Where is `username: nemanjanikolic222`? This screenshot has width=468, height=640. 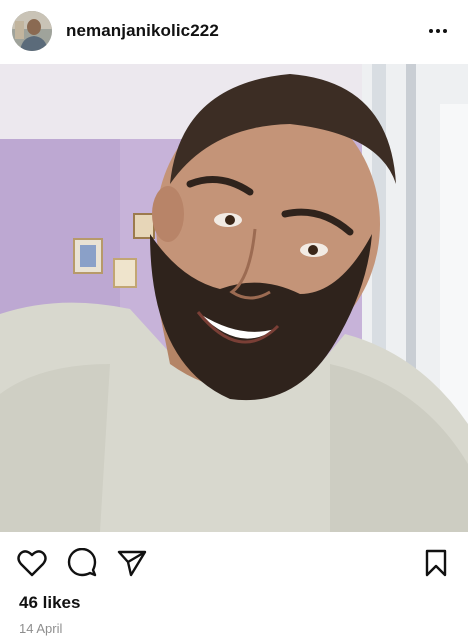 username: nemanjanikolic222 is located at coordinates (142, 31).